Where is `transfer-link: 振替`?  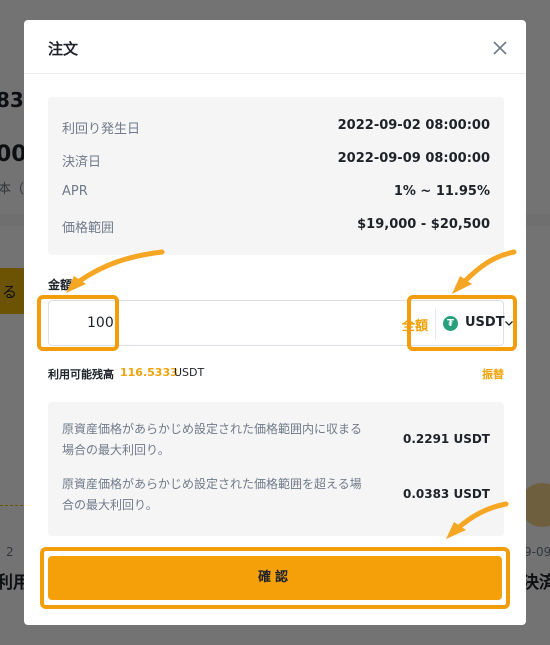
transfer-link: 振替 is located at coordinates (493, 374).